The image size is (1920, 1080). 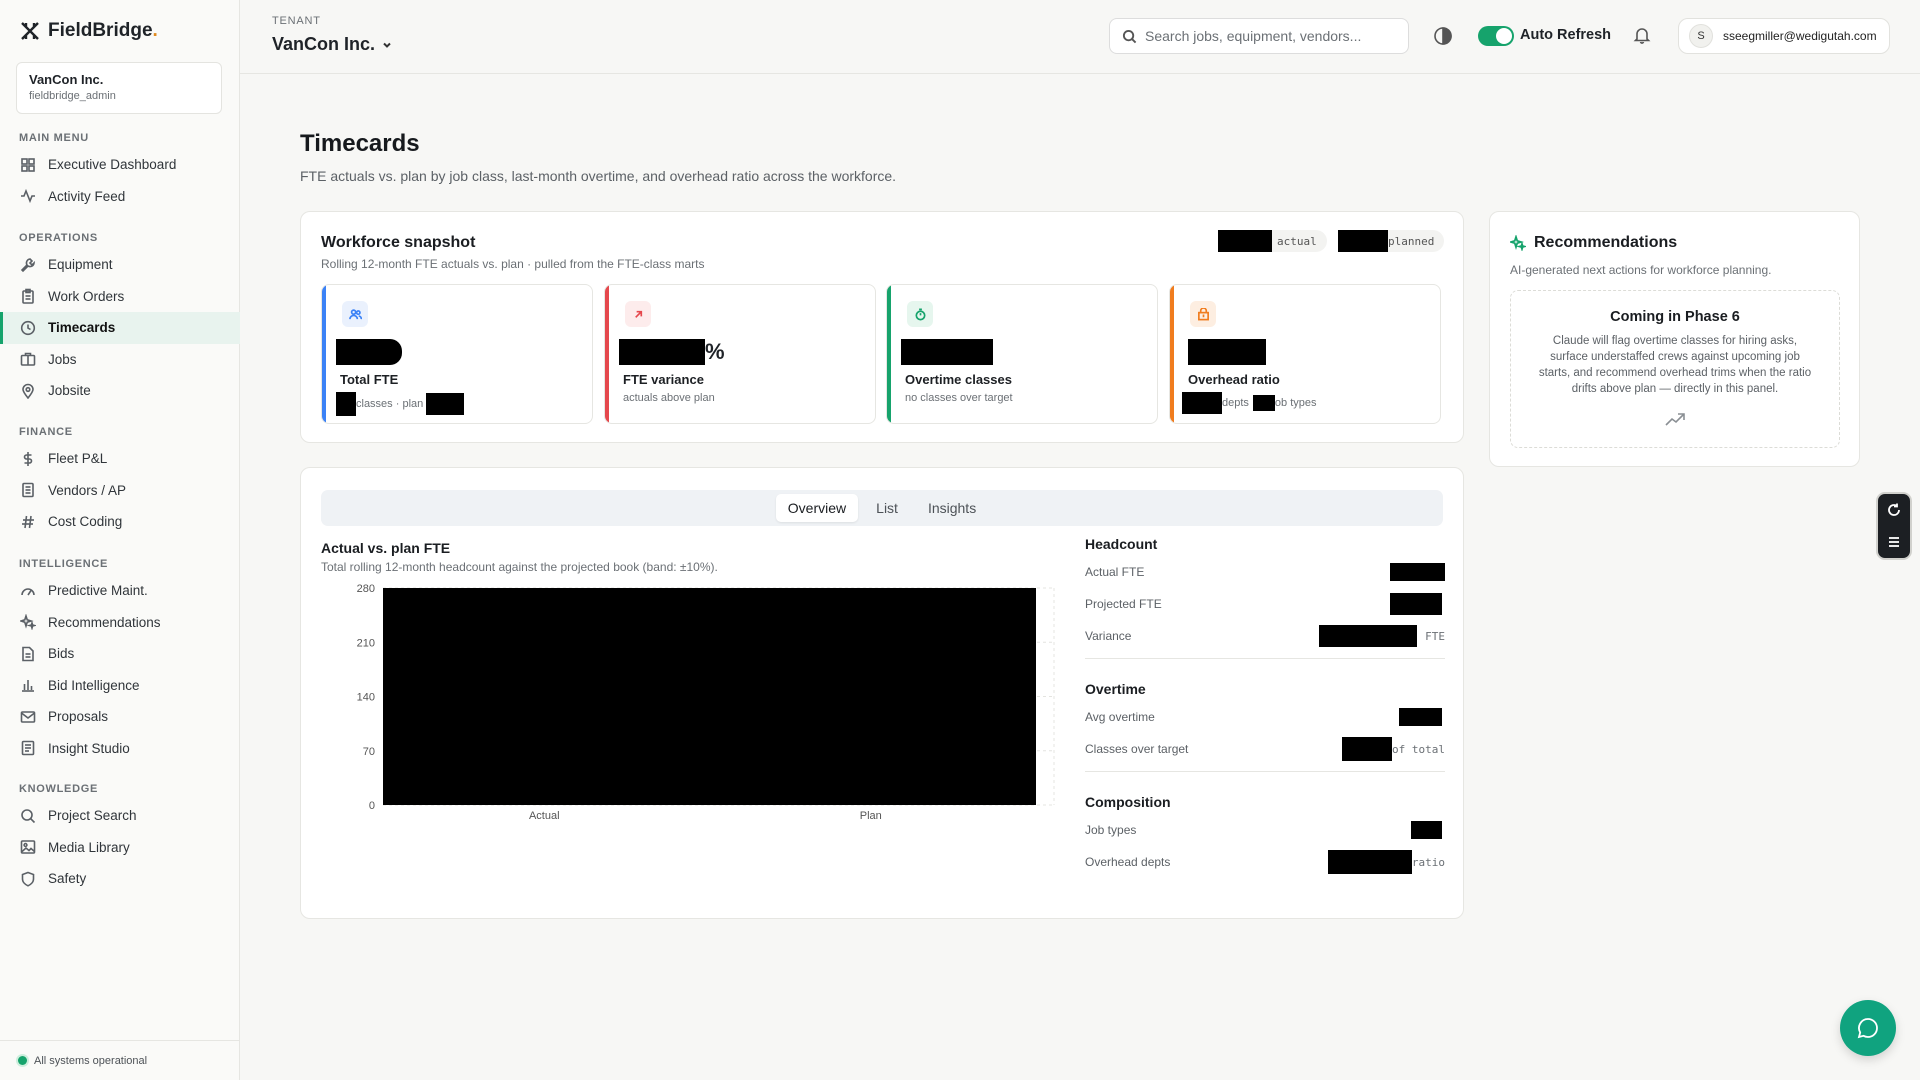 I want to click on stat-job-types: Job types, so click(x=1265, y=830).